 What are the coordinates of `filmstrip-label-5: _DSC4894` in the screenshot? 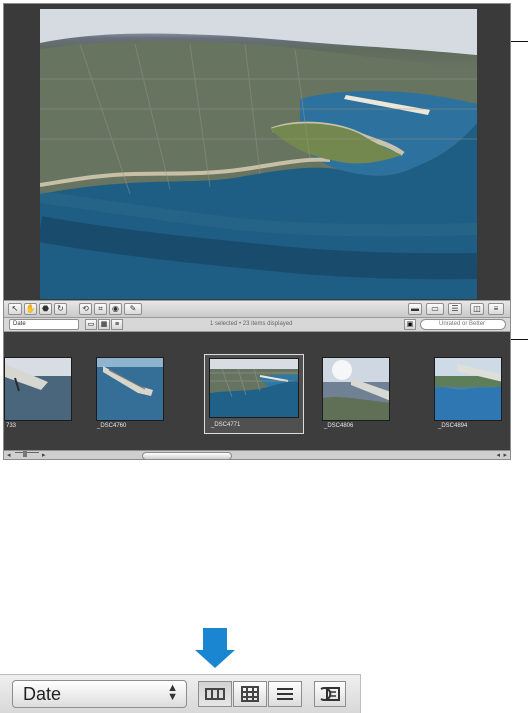 It's located at (453, 426).